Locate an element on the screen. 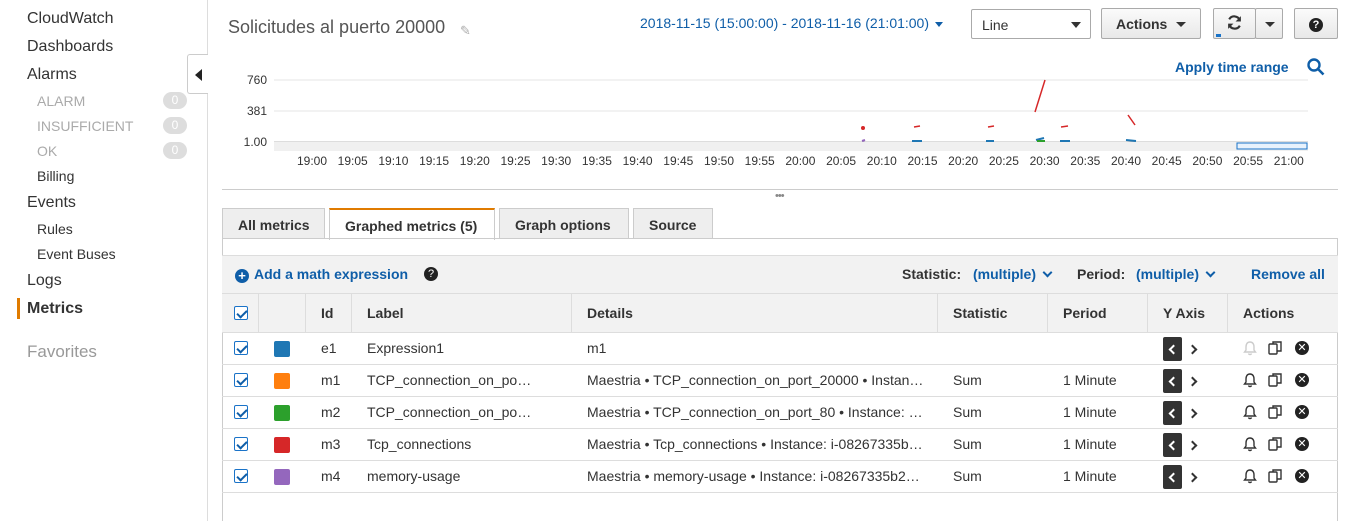 The image size is (1347, 521). remove-all-link: Remove all is located at coordinates (1288, 274).